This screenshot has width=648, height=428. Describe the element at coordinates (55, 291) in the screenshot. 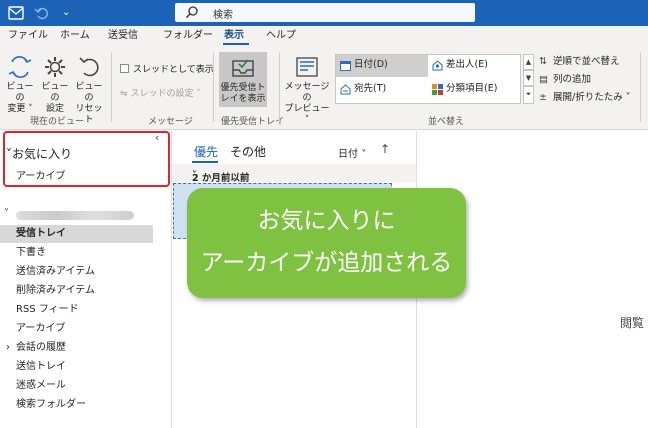

I see `folder-deleted-items: 削除済みアイテム` at that location.